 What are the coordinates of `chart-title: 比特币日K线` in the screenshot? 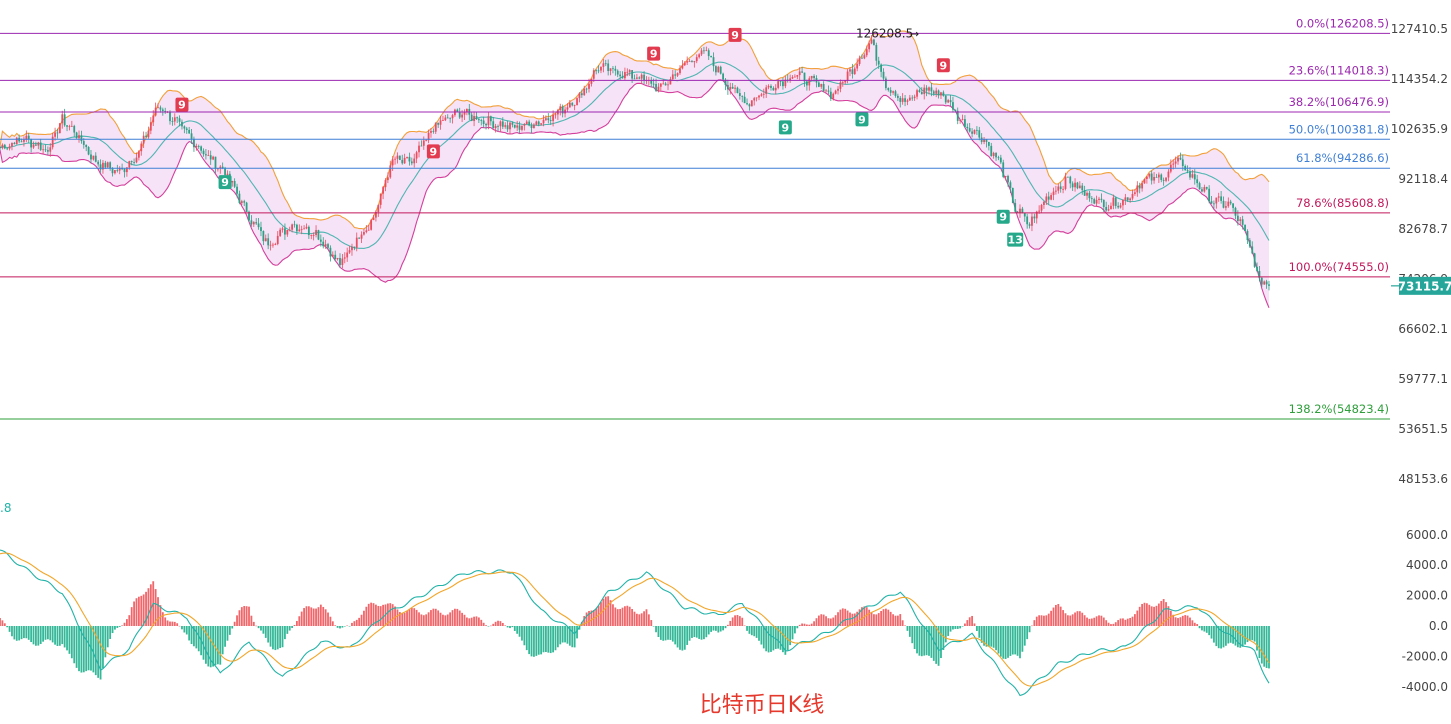 It's located at (762, 705).